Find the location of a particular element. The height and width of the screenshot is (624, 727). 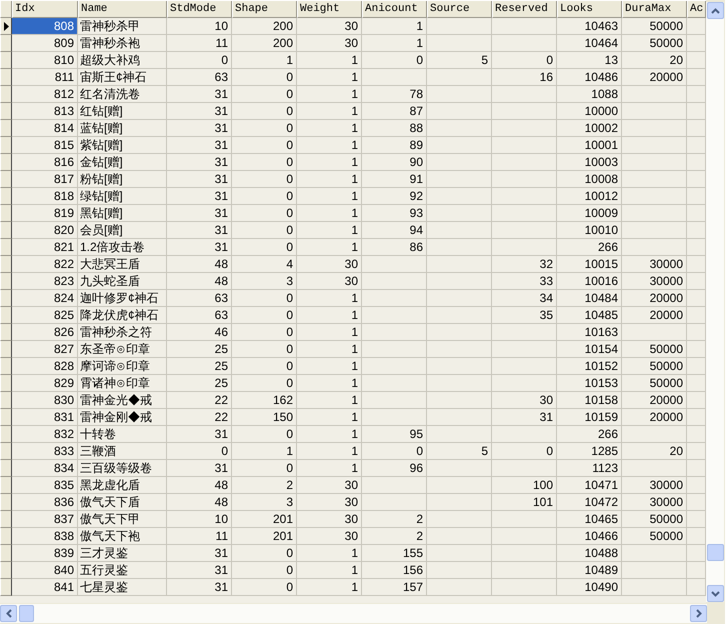

table-cell: 1123 is located at coordinates (589, 468).